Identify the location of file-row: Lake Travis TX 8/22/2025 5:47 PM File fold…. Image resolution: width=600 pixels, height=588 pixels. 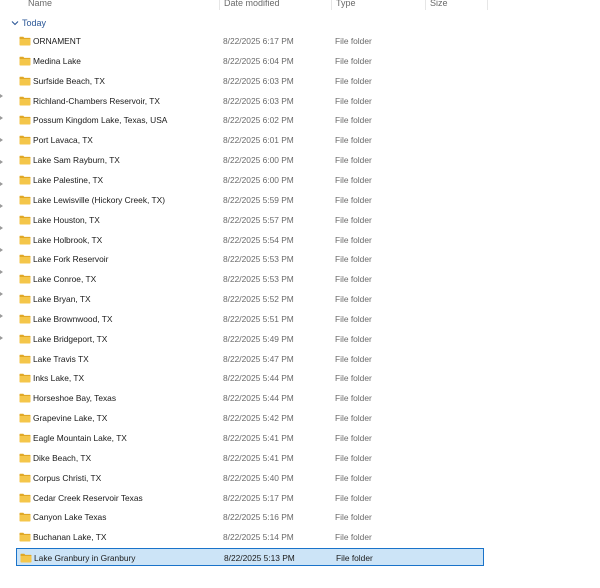
(250, 359).